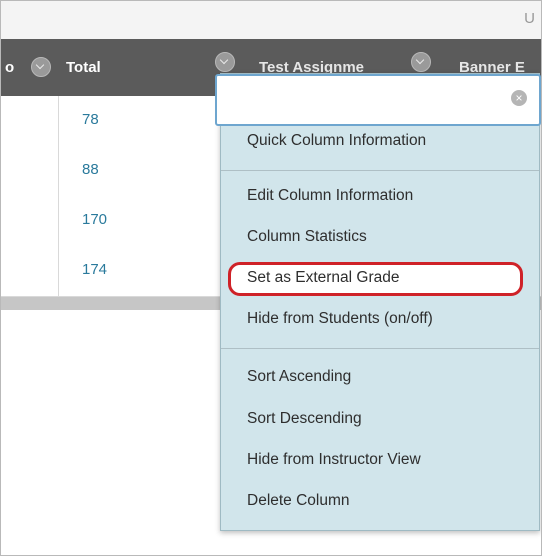 This screenshot has height=556, width=542. What do you see at coordinates (299, 377) in the screenshot?
I see `menu-item-sort-ascending: Sort Ascending` at bounding box center [299, 377].